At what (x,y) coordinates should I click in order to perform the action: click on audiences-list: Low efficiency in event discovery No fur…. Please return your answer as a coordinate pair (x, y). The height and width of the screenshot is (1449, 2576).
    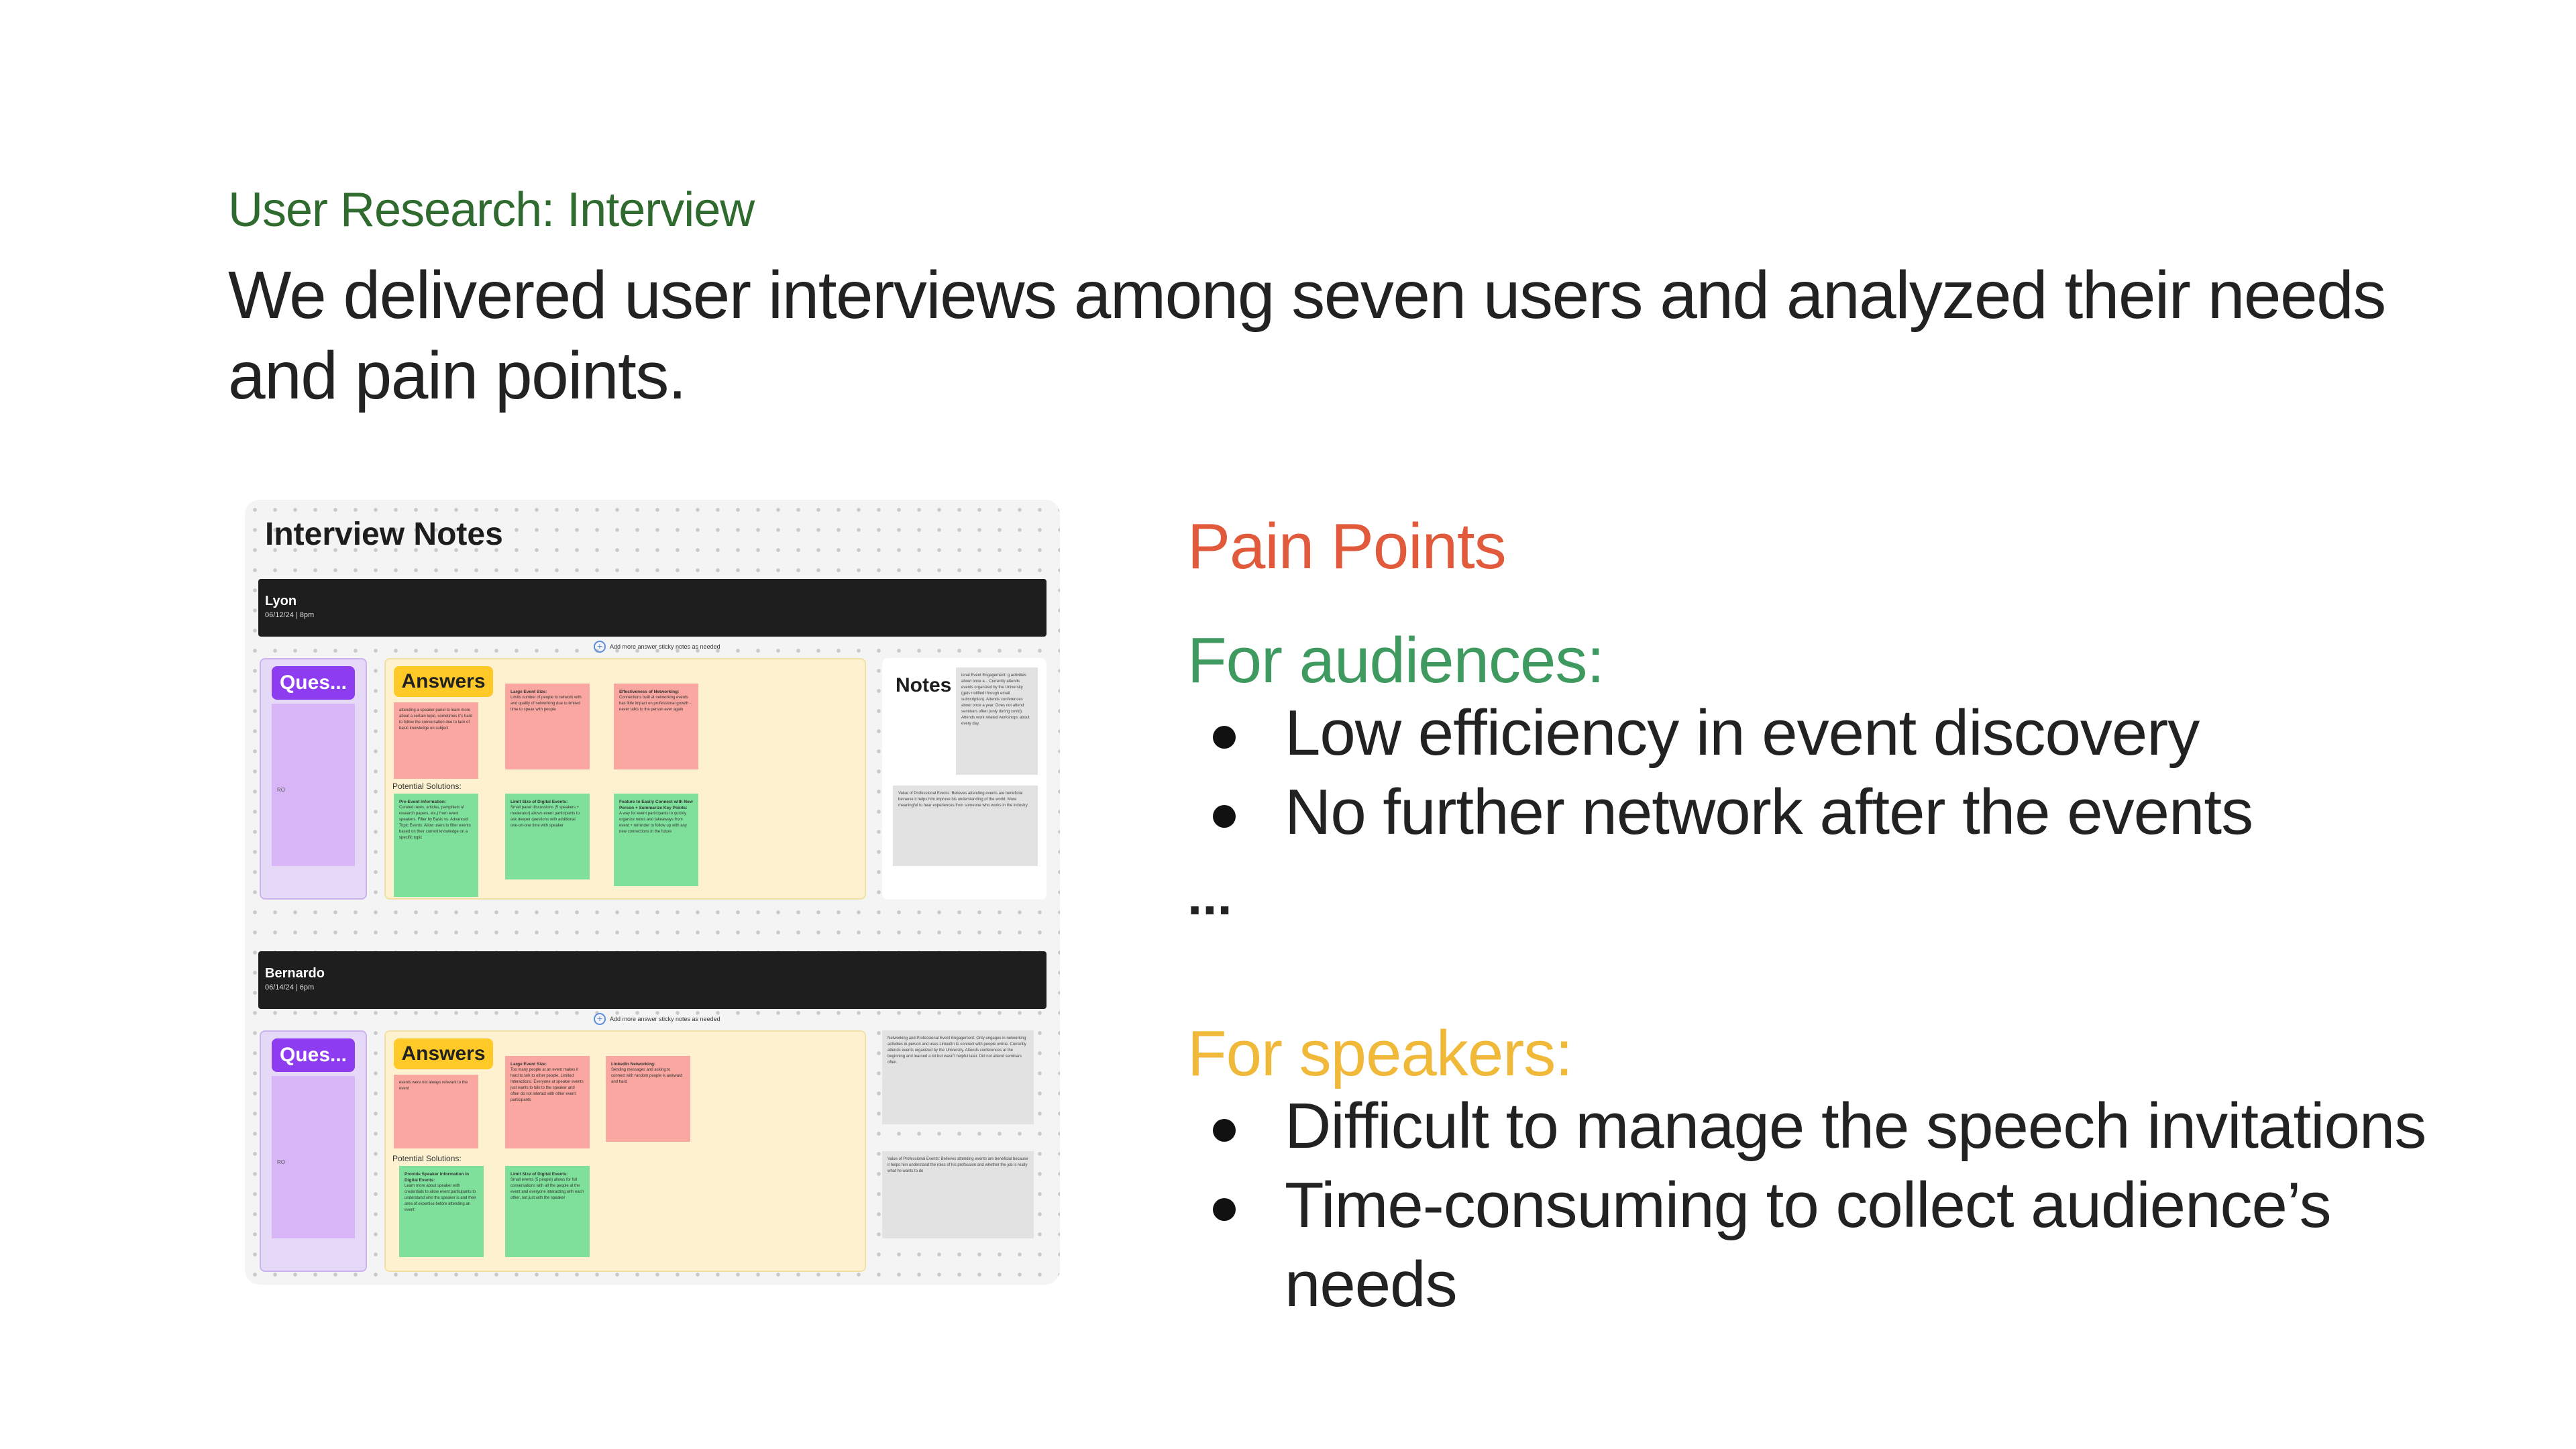
    Looking at the image, I should click on (1845, 773).